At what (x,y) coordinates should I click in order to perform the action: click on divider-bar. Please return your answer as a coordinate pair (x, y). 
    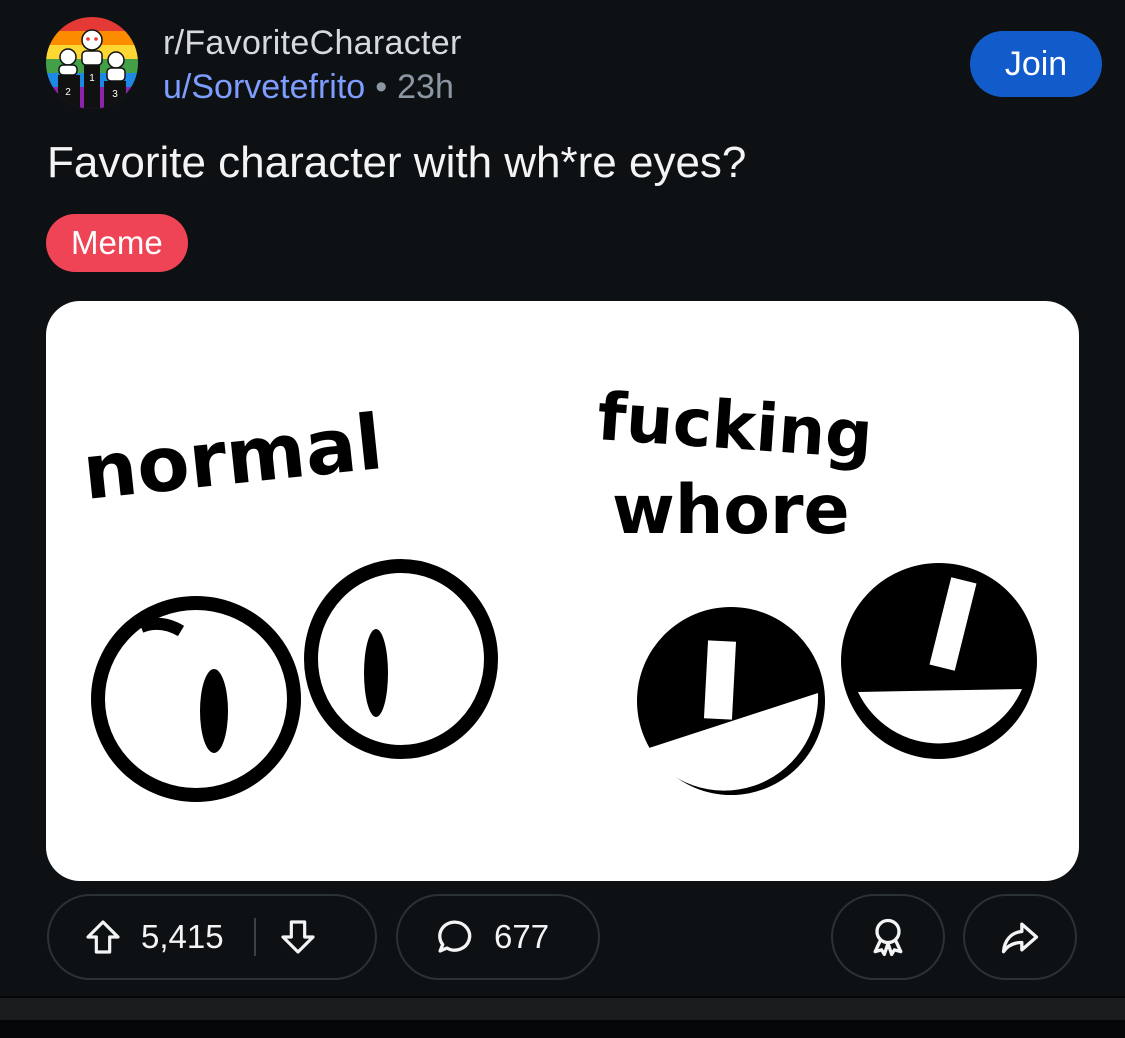
    Looking at the image, I should click on (562, 1009).